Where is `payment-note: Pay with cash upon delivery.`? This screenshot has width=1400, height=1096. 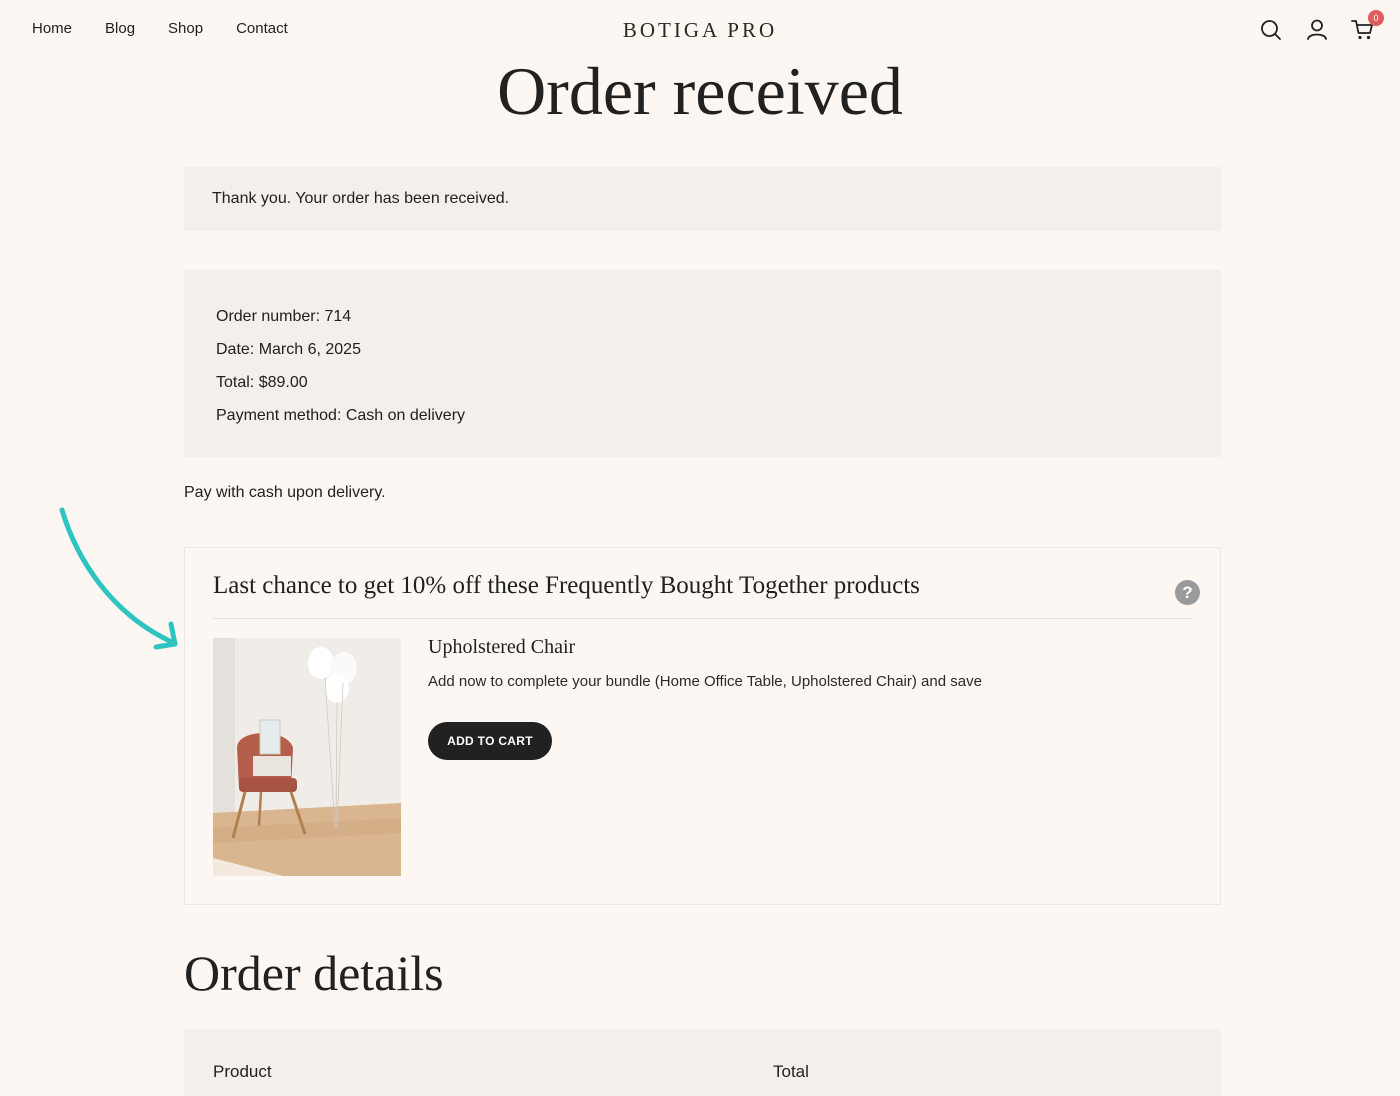 payment-note: Pay with cash upon delivery. is located at coordinates (285, 492).